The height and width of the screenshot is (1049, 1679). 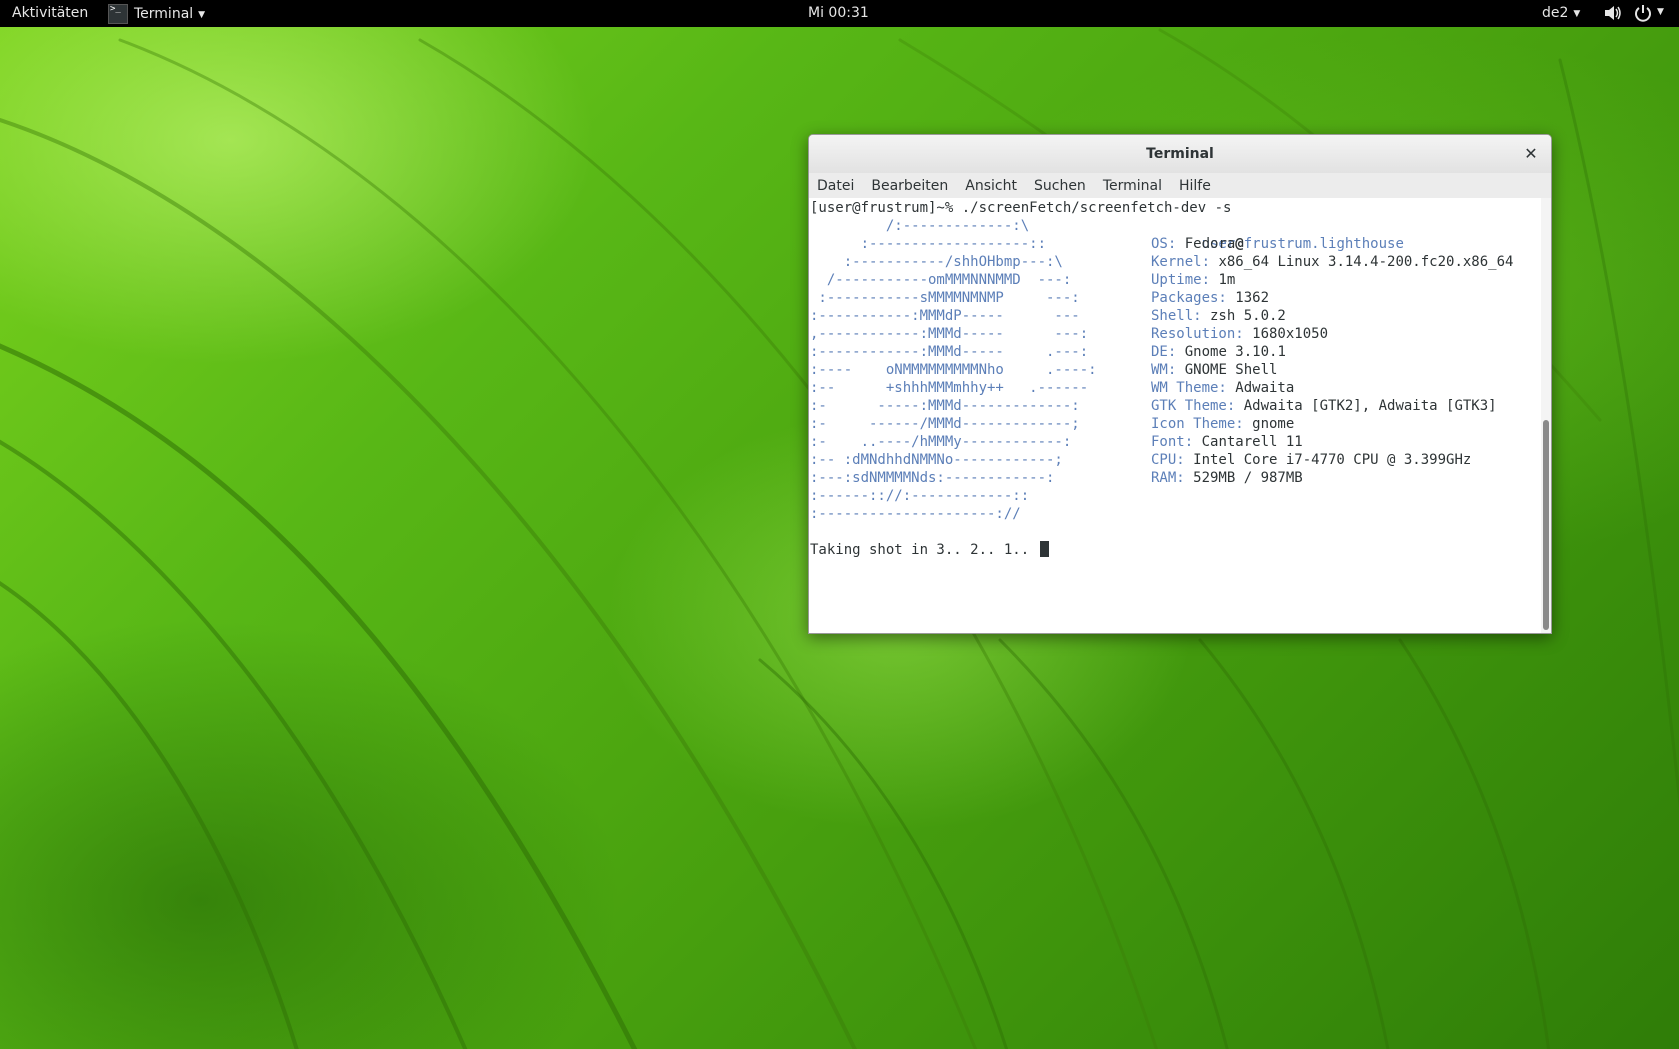 I want to click on app-menu-button: Terminal ▼, so click(x=156, y=13).